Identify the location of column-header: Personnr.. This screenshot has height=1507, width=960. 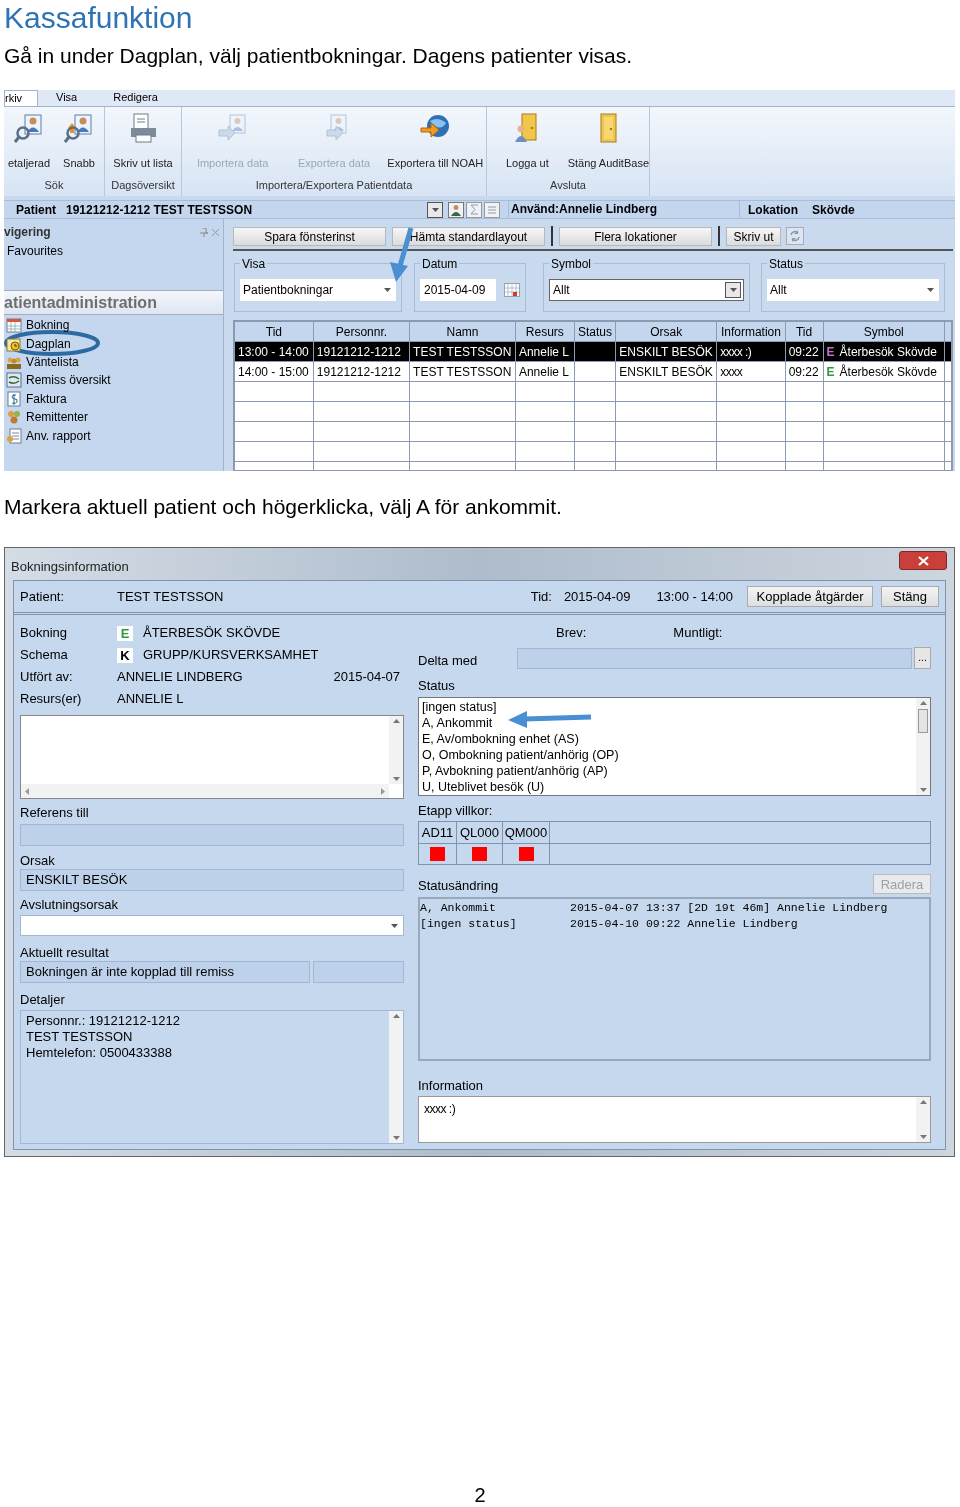
(361, 331).